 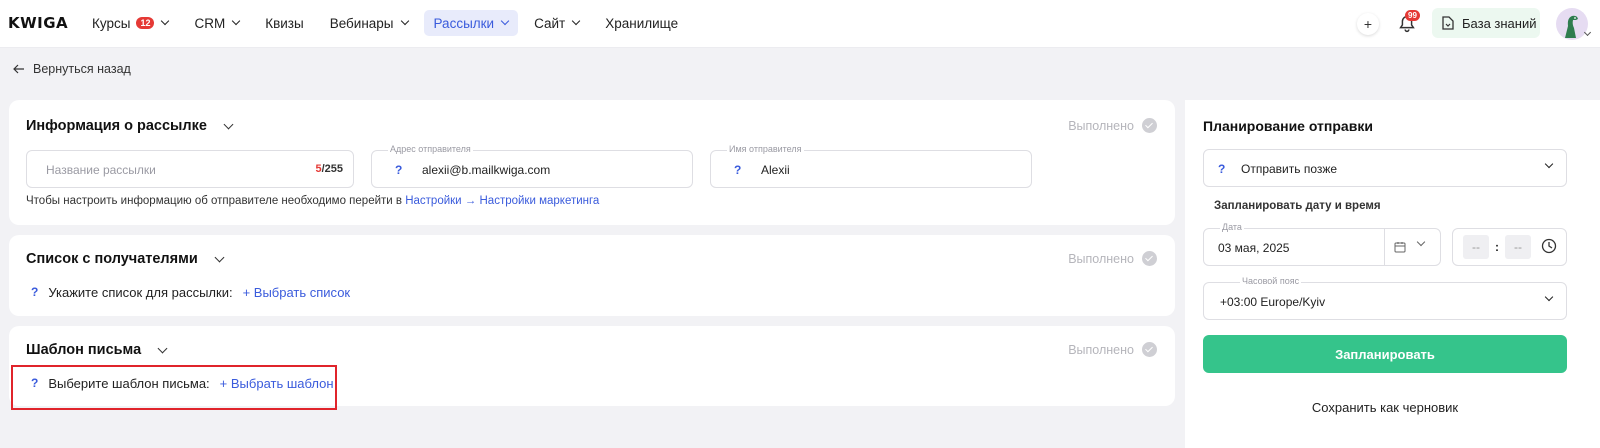 What do you see at coordinates (550, 23) in the screenshot?
I see `nav-label: Сайт` at bounding box center [550, 23].